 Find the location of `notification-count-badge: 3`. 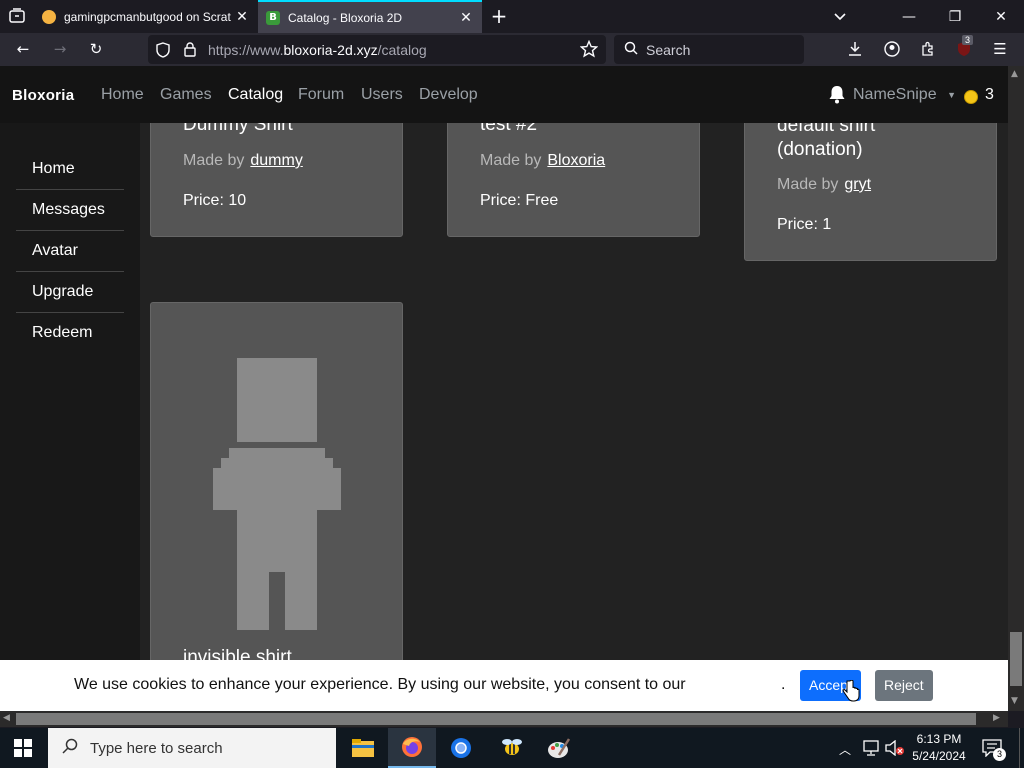

notification-count-badge: 3 is located at coordinates (999, 754).